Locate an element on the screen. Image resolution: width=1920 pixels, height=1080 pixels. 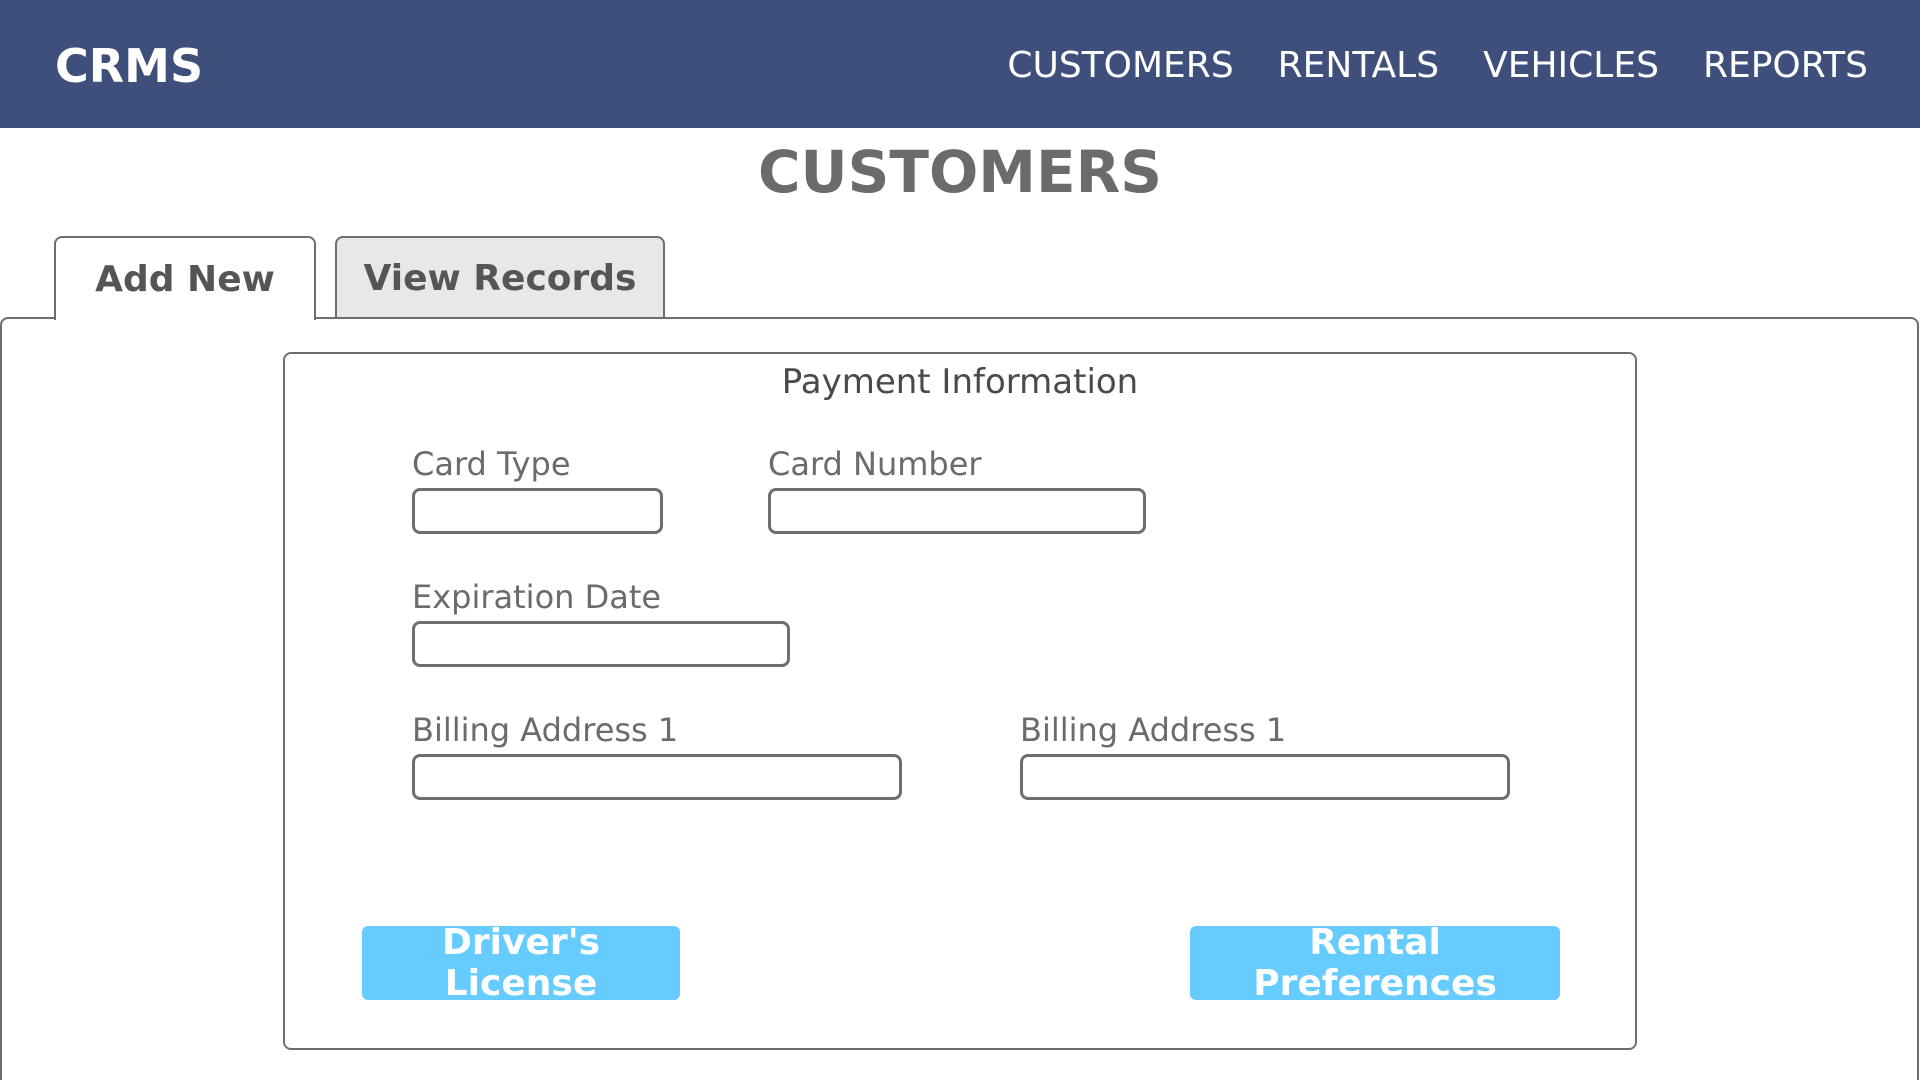
nav-vehicles: VEHICLES is located at coordinates (1571, 66).